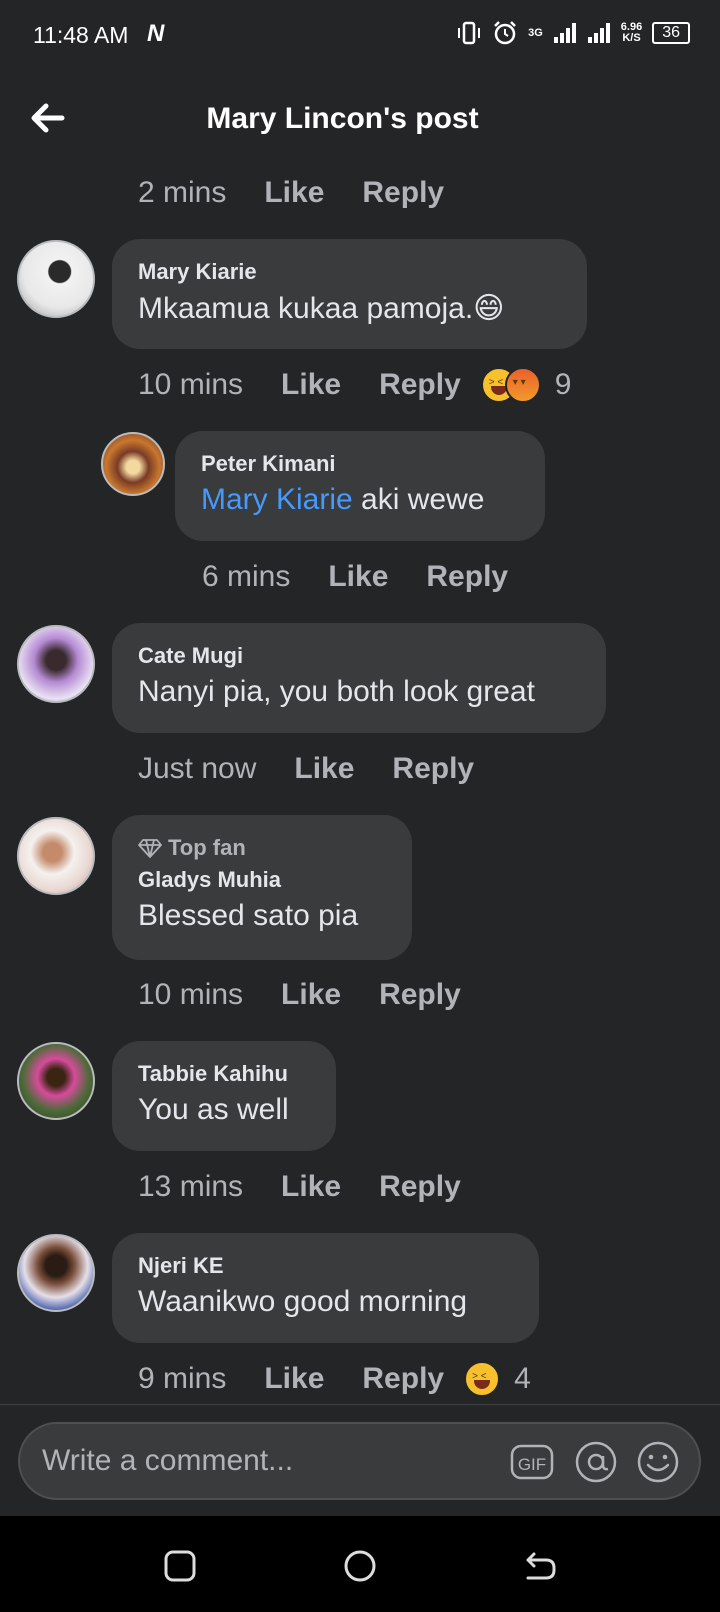 Image resolution: width=720 pixels, height=1612 pixels. I want to click on comment-author: Cate Mugi, so click(359, 656).